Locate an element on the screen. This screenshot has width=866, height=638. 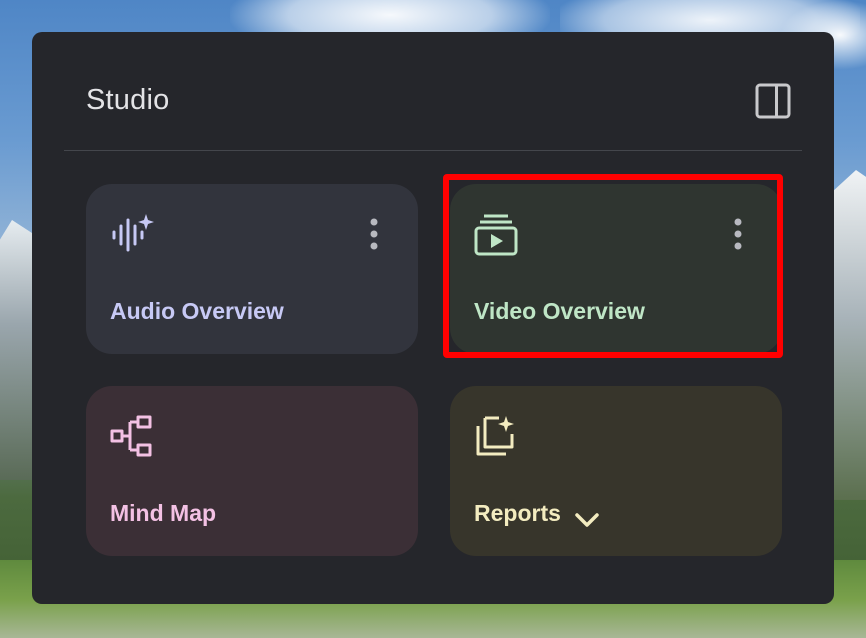
mind-map-card: Mind Map is located at coordinates (252, 471).